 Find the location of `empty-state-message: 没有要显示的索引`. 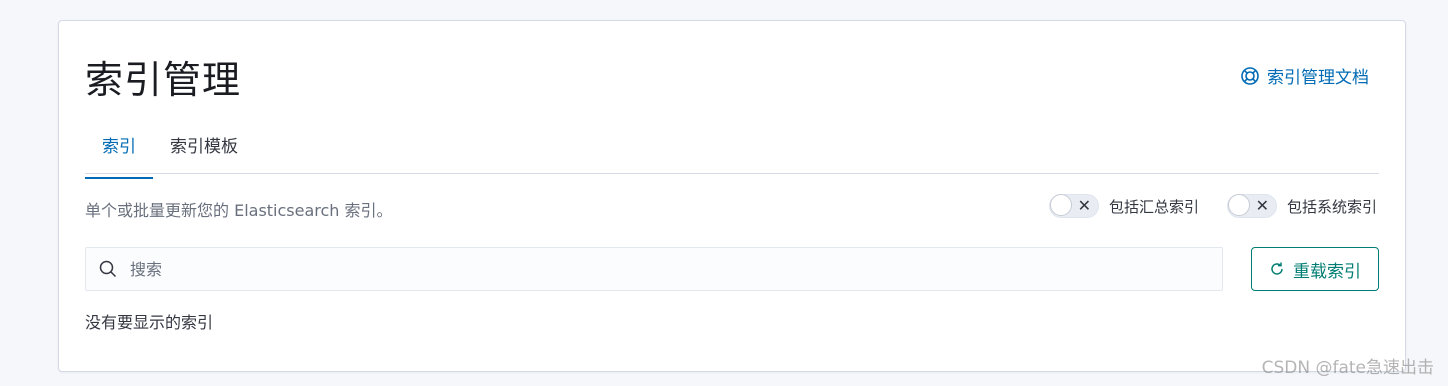

empty-state-message: 没有要显示的索引 is located at coordinates (149, 322).